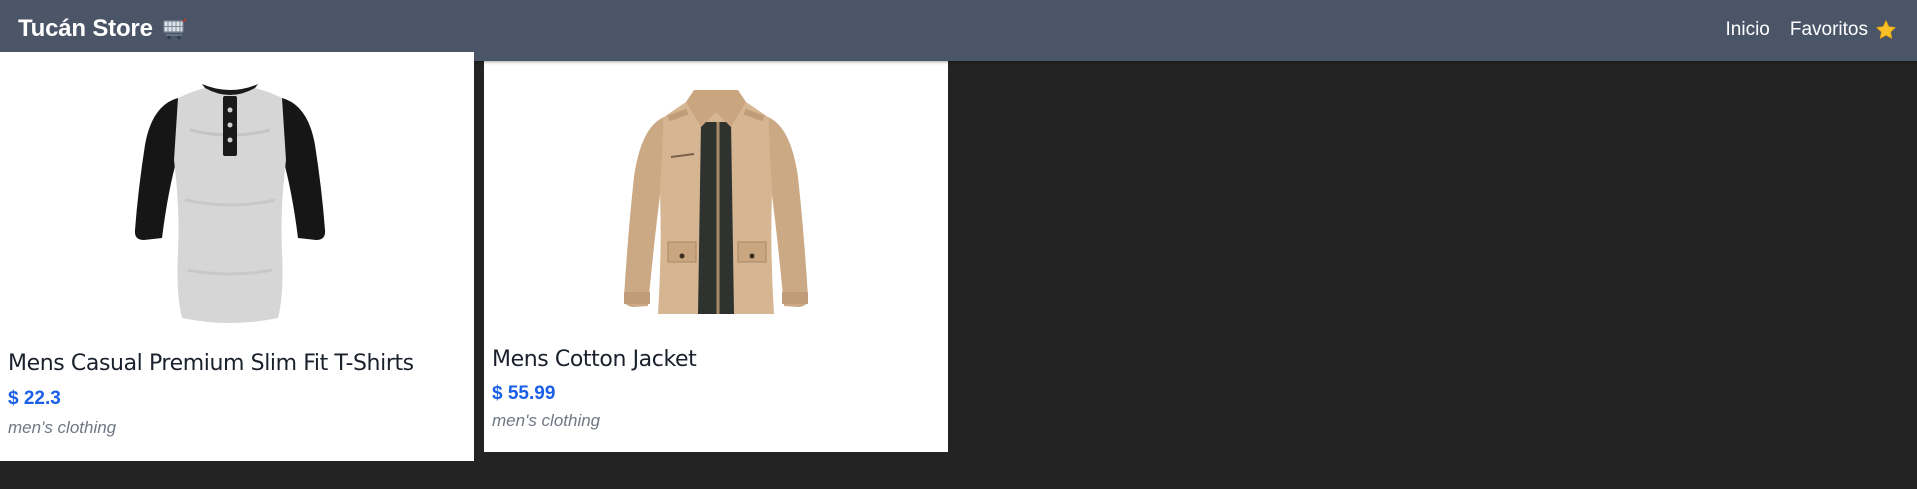 This screenshot has height=489, width=1917. Describe the element at coordinates (716, 202) in the screenshot. I see `cotton-jacket-image` at that location.